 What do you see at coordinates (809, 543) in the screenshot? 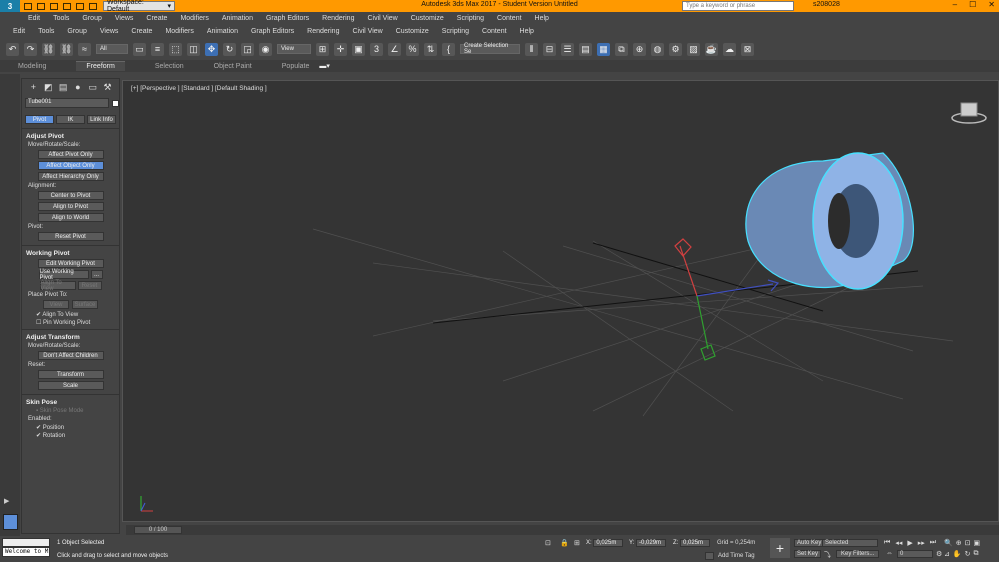
I see `auto-key-button: Auto Key` at bounding box center [809, 543].